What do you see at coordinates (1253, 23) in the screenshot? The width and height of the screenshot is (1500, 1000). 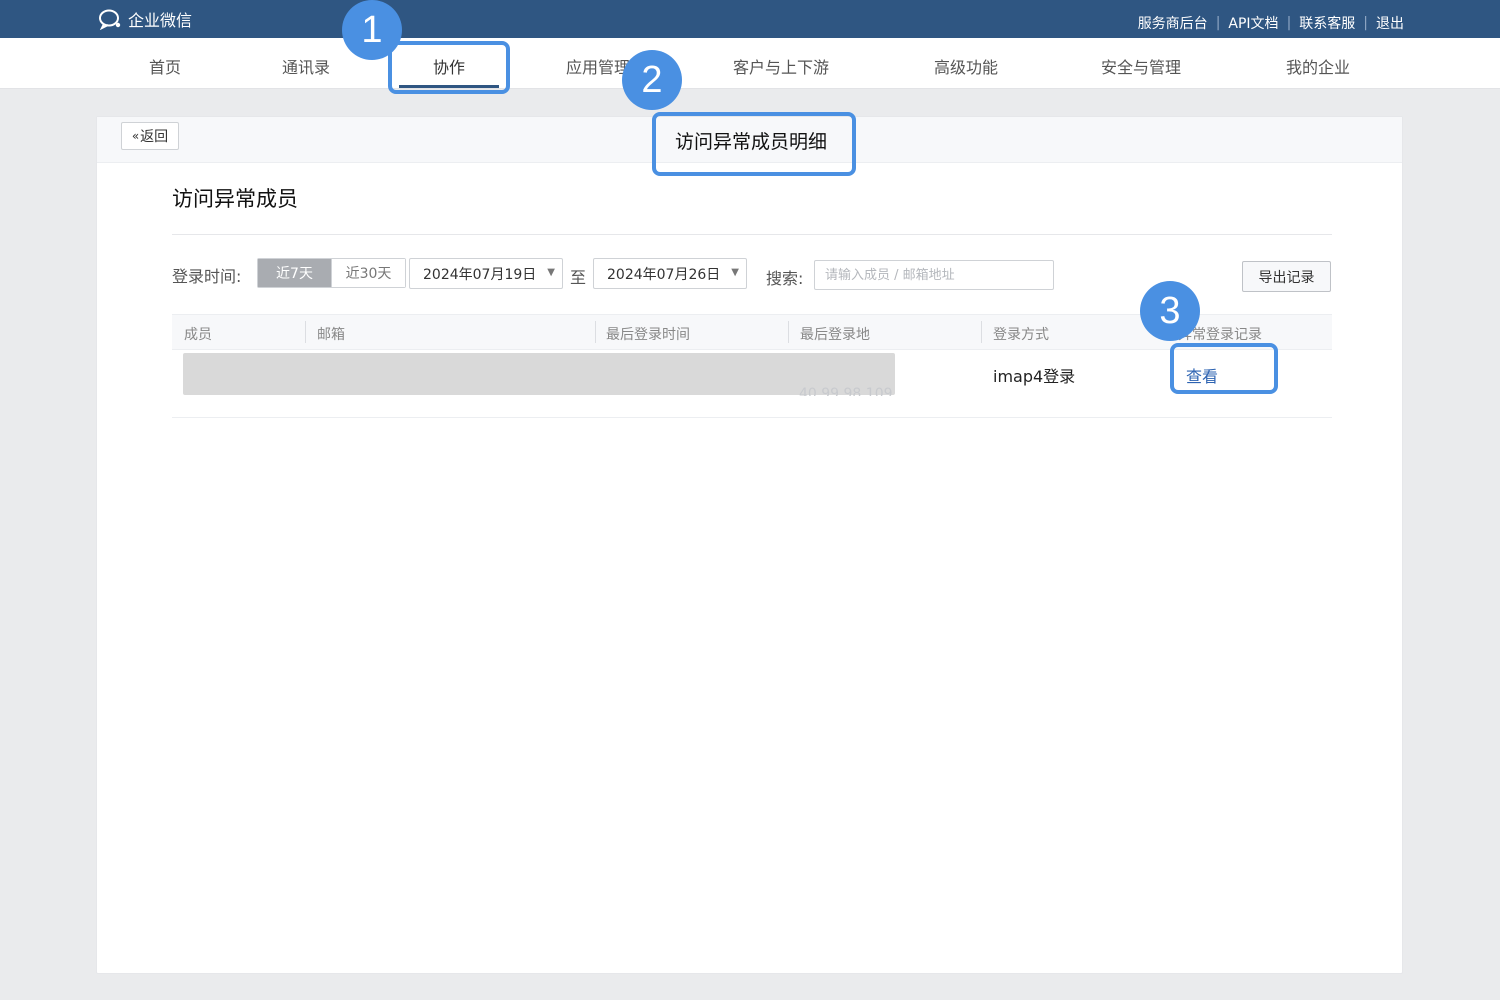 I see `link-api-docs: API文档` at bounding box center [1253, 23].